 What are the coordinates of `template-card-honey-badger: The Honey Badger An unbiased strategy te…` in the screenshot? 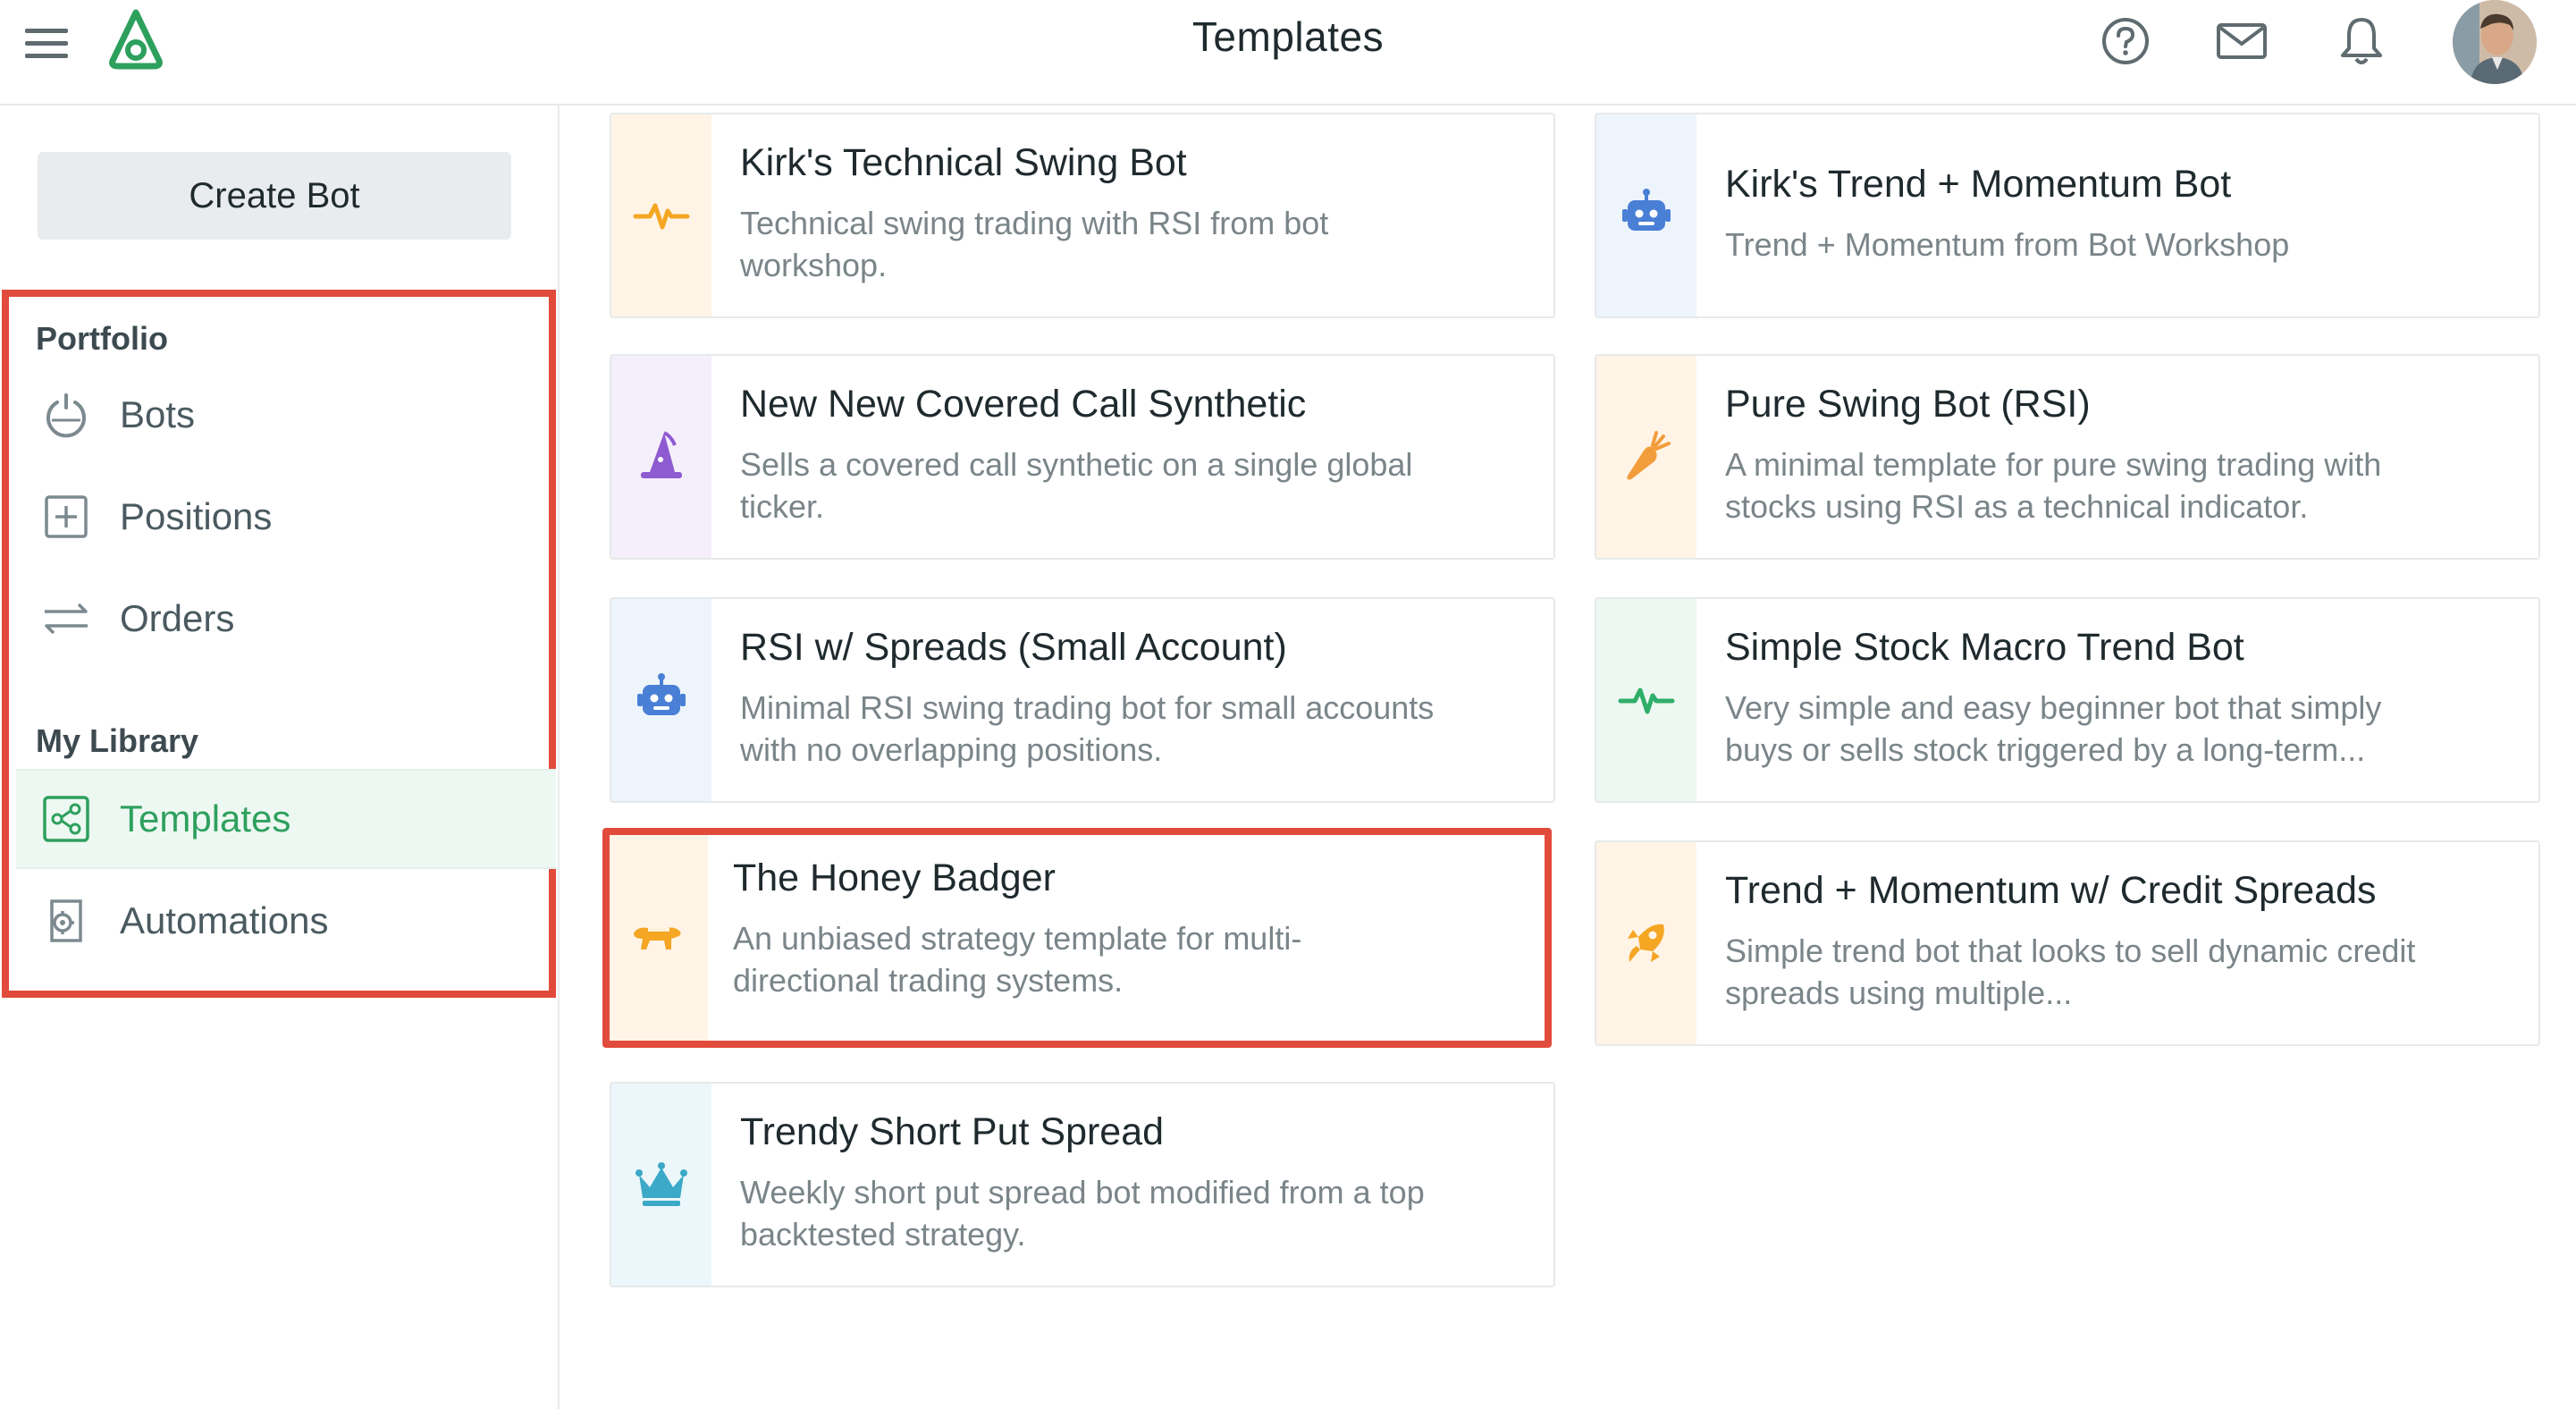 It's located at (1077, 938).